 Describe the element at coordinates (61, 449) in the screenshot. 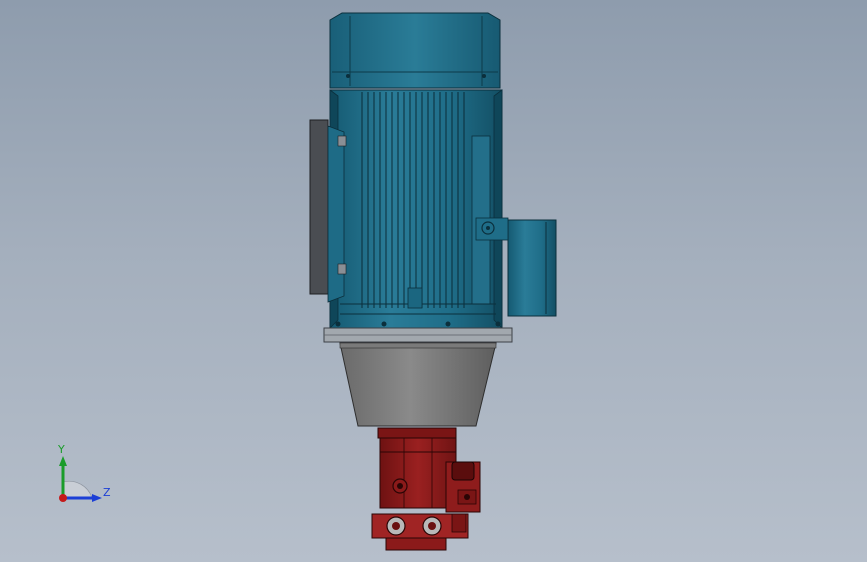

I see `y-axis-label: Y` at that location.